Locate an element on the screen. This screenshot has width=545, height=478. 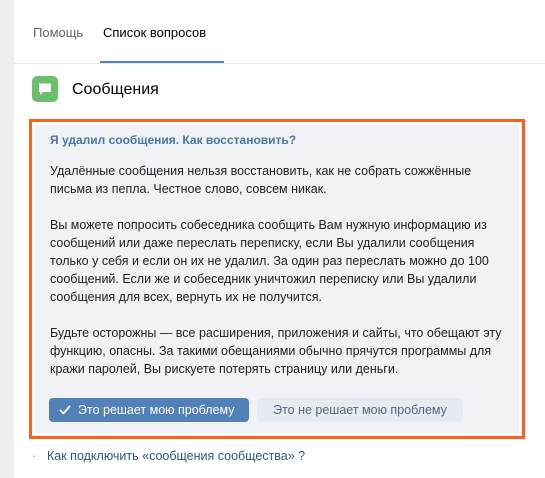
not-solves-problem-button: Это не решает мою проблему is located at coordinates (360, 410).